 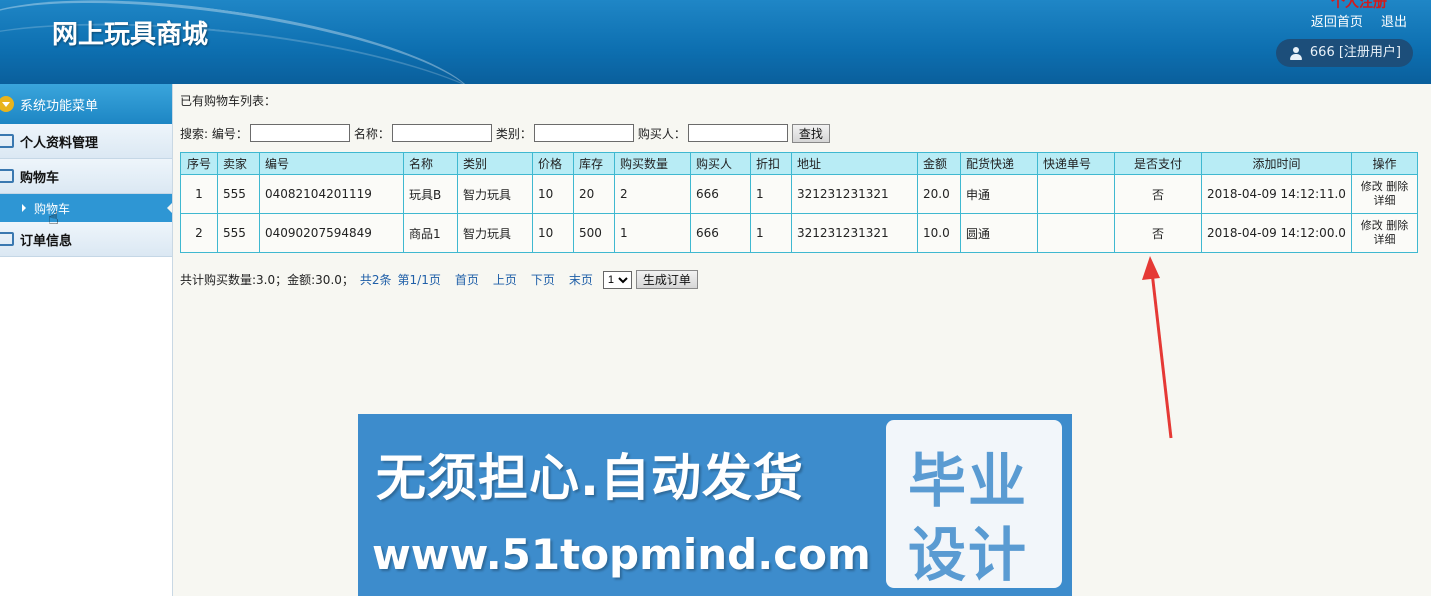 What do you see at coordinates (59, 106) in the screenshot?
I see `menu-title-label: 系统功能菜单` at bounding box center [59, 106].